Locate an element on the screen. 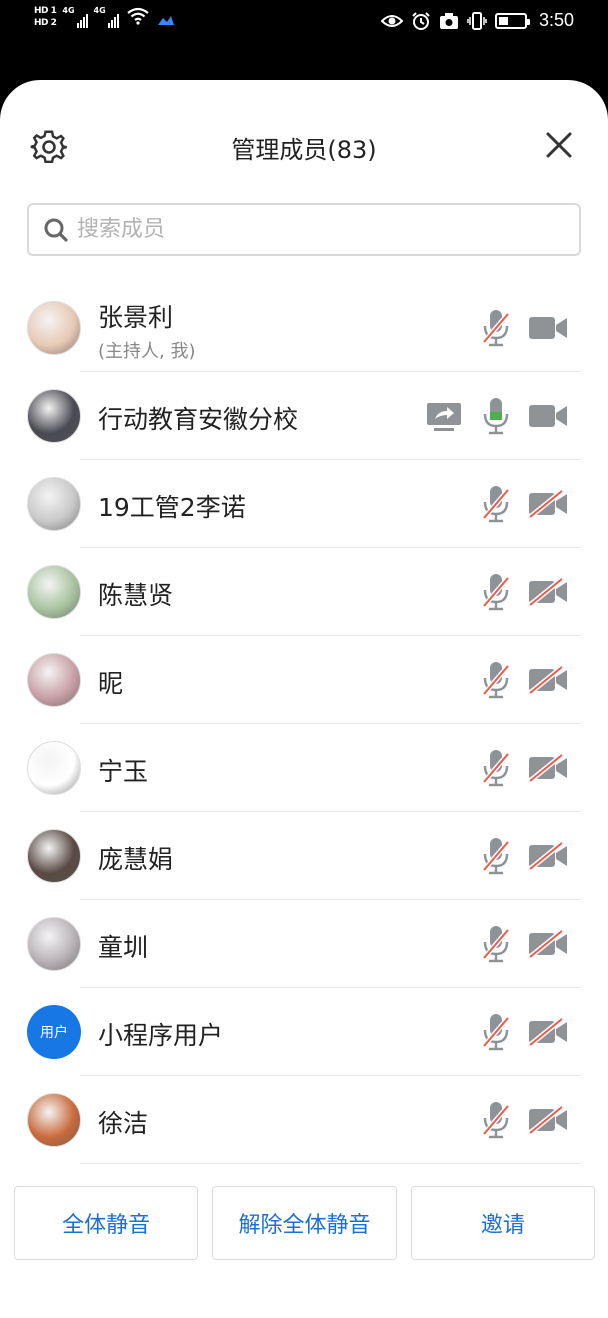 This screenshot has height=1318, width=608. page-title: 管理成员(83) is located at coordinates (304, 150).